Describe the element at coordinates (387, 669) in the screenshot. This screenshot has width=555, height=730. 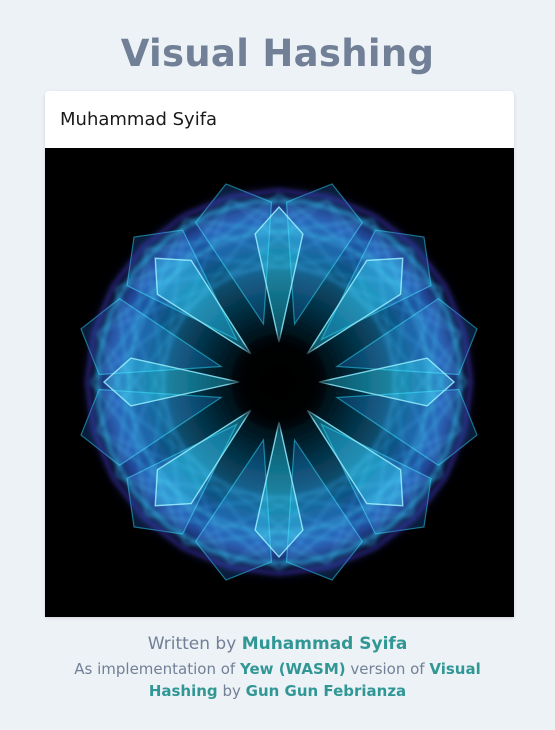
I see `version-of-text: version of` at that location.